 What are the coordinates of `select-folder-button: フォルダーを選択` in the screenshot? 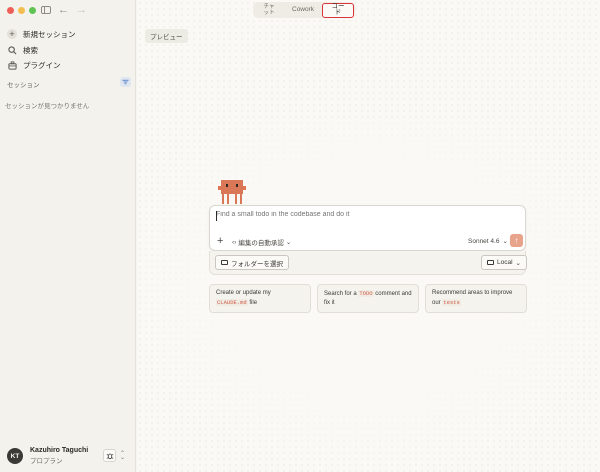 It's located at (252, 262).